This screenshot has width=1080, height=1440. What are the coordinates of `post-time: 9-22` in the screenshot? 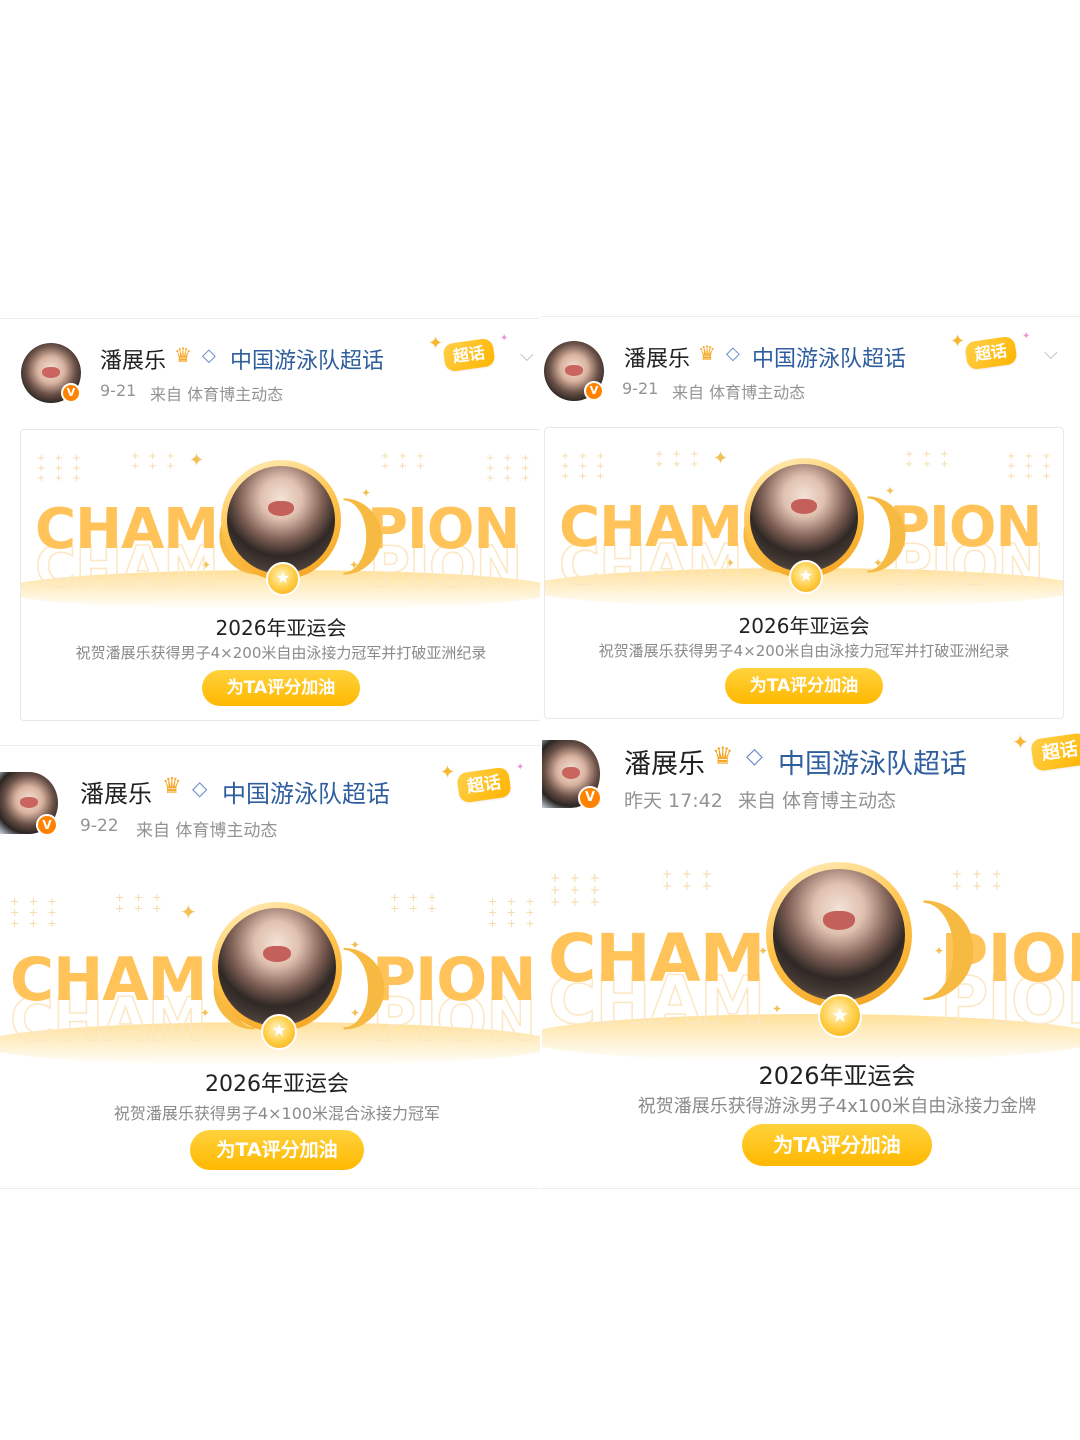 It's located at (99, 826).